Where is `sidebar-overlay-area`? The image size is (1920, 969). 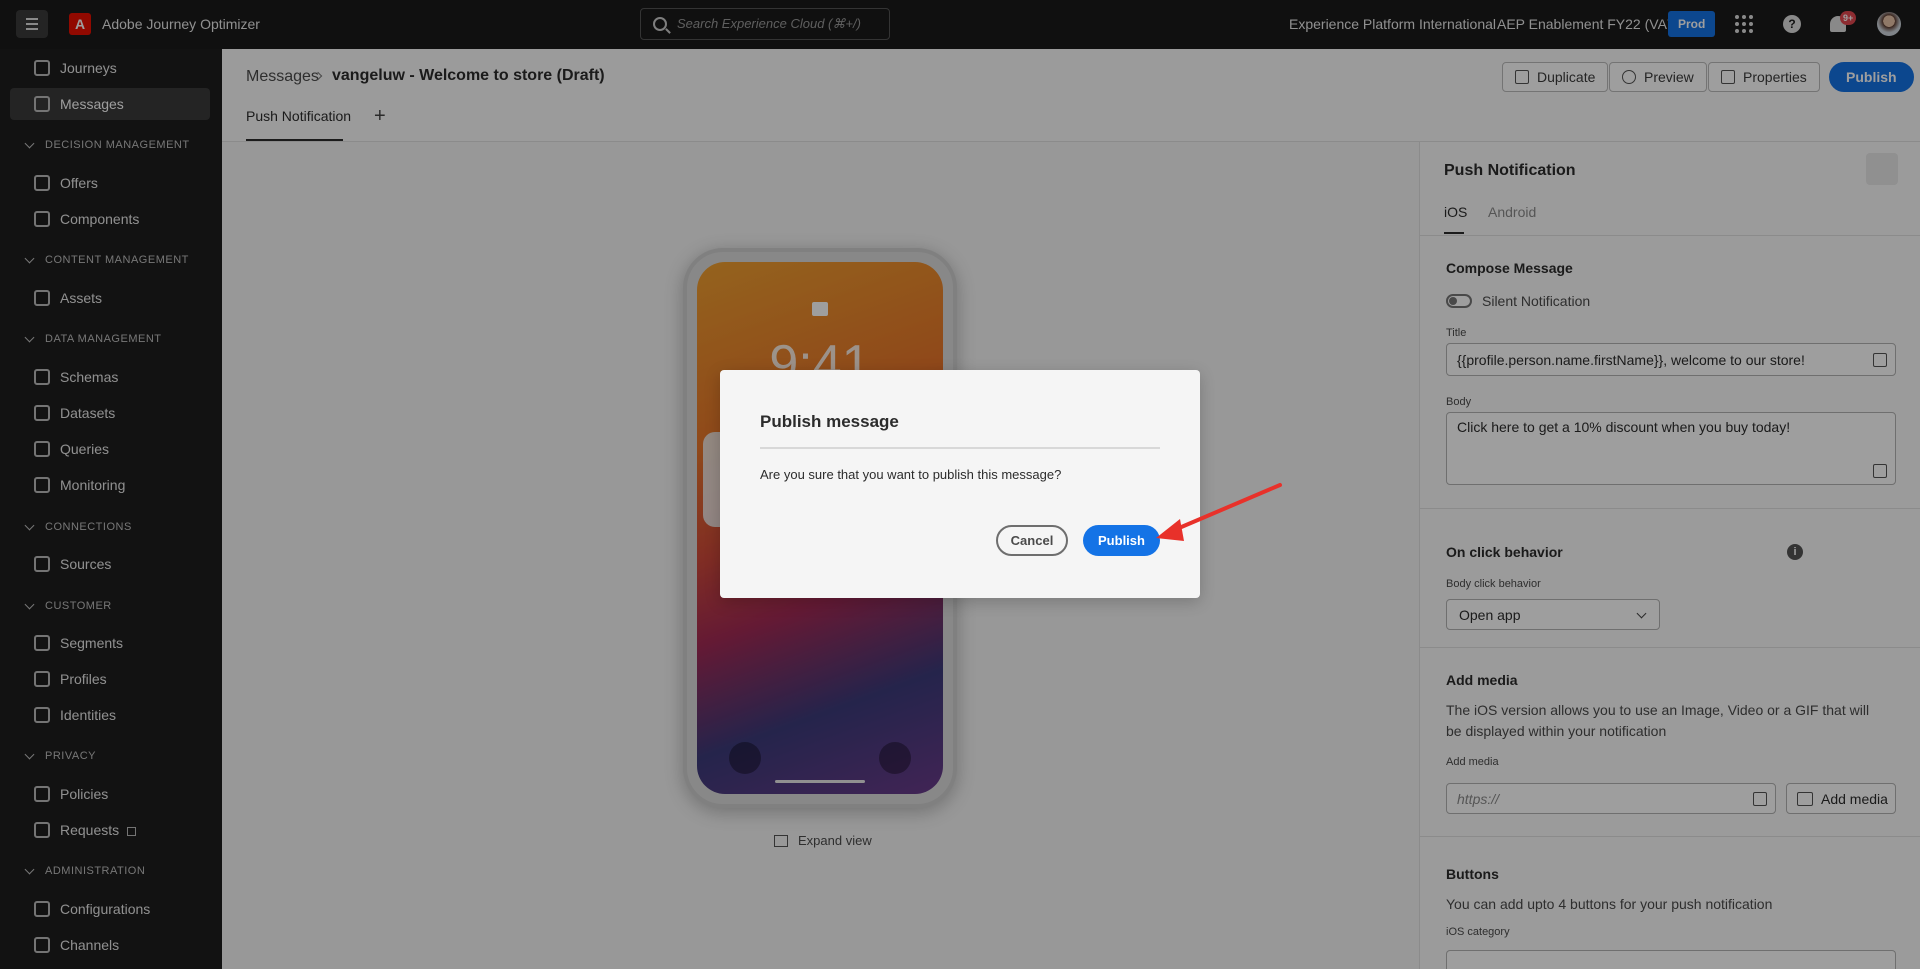
sidebar-overlay-area is located at coordinates (111, 509).